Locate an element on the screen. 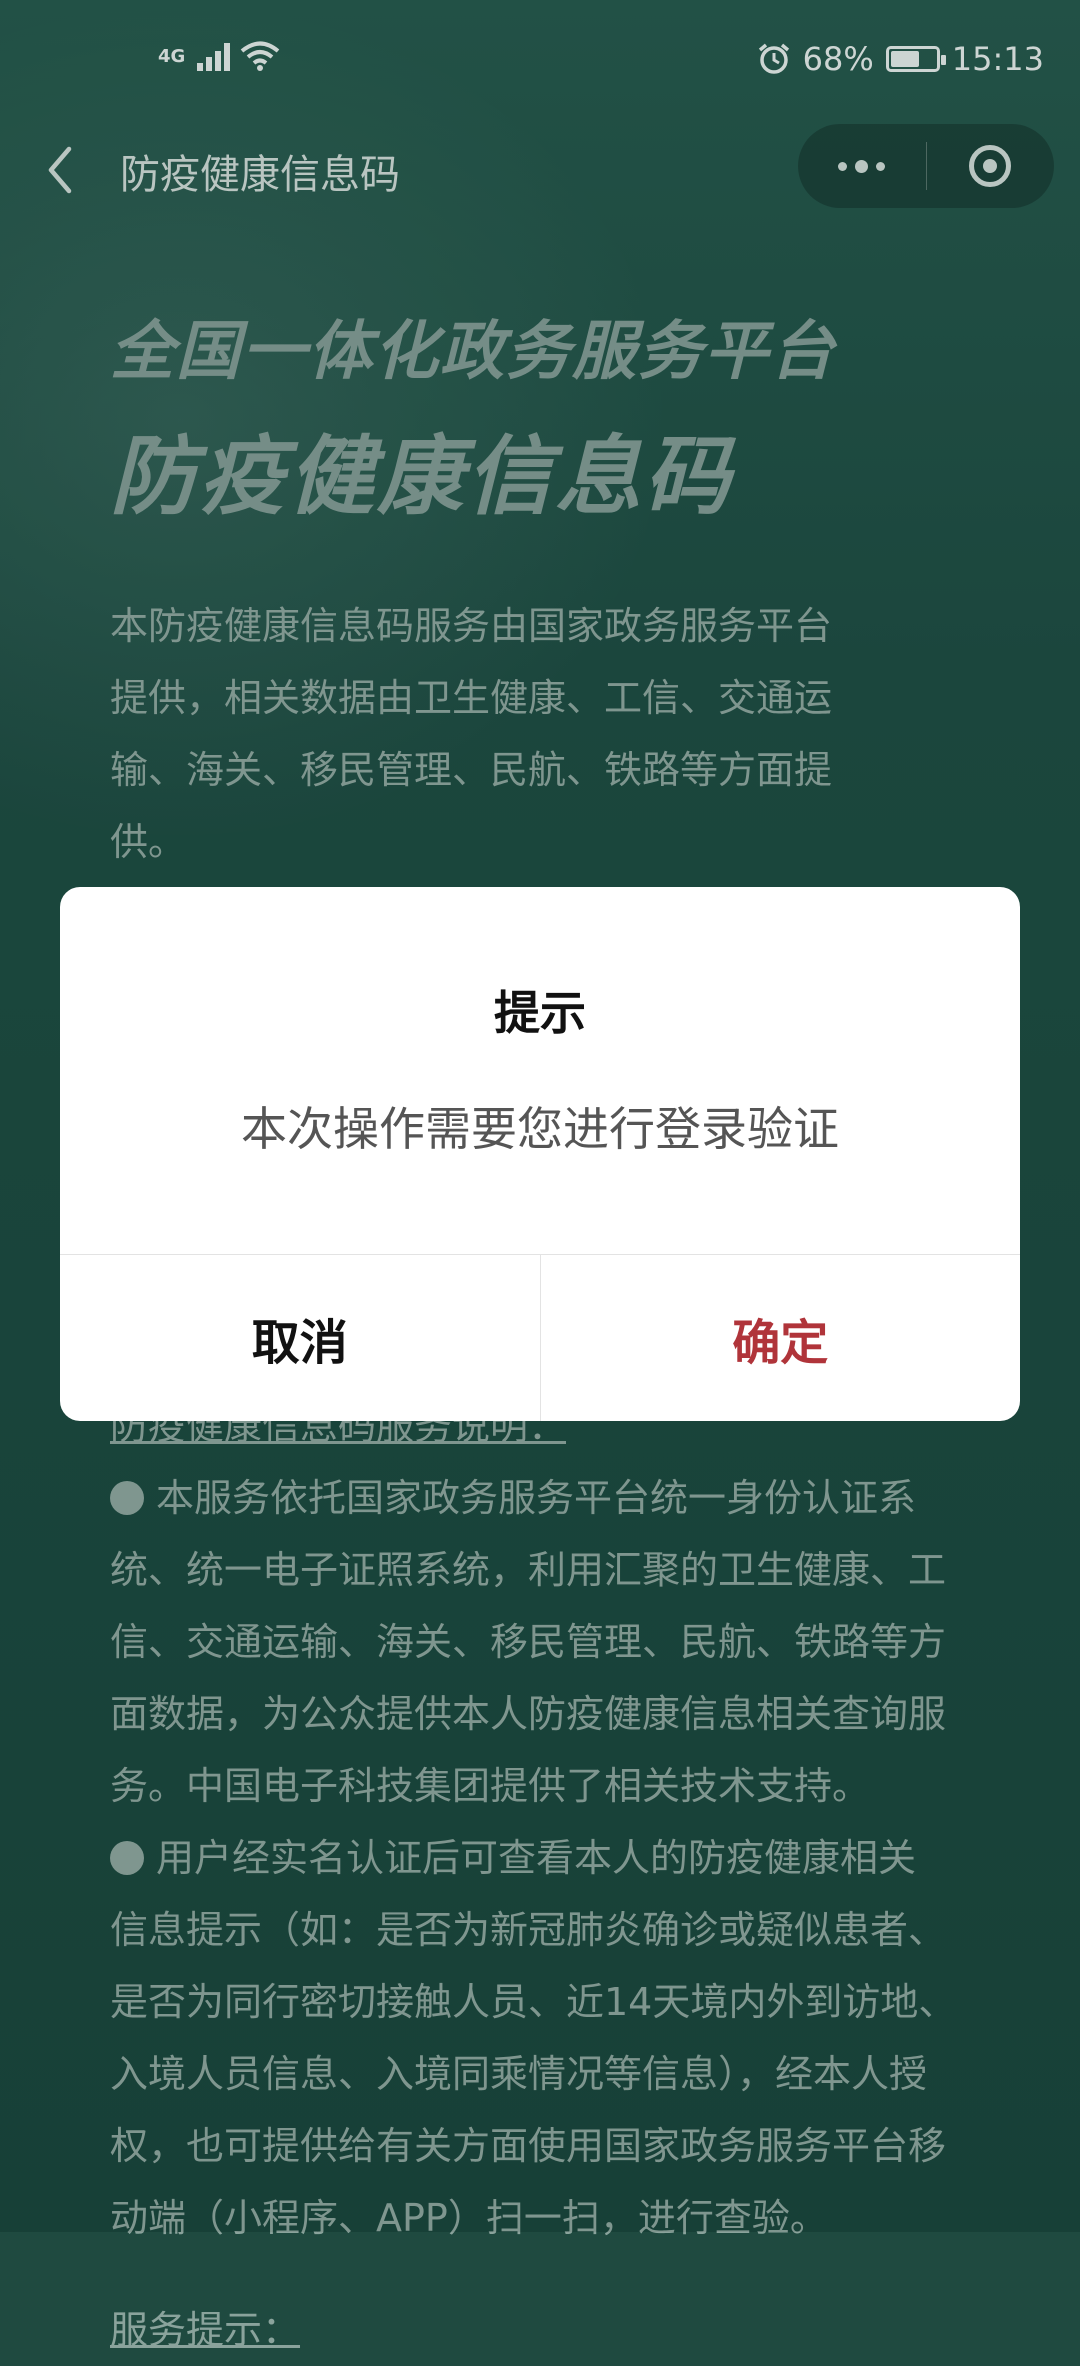  dialog-actions: 取消 确定 is located at coordinates (540, 1337).